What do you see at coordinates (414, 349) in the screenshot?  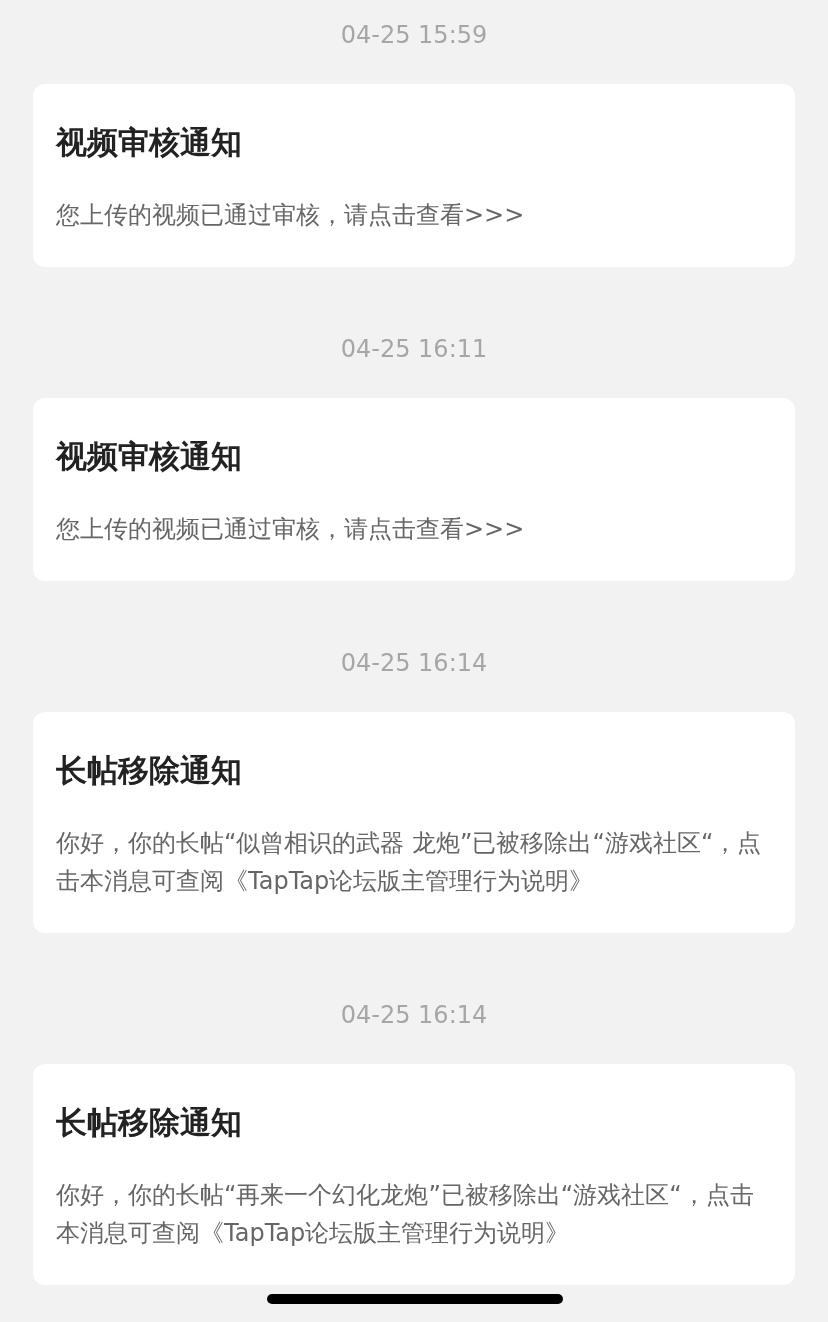 I see `message-time: 04-25 16:11` at bounding box center [414, 349].